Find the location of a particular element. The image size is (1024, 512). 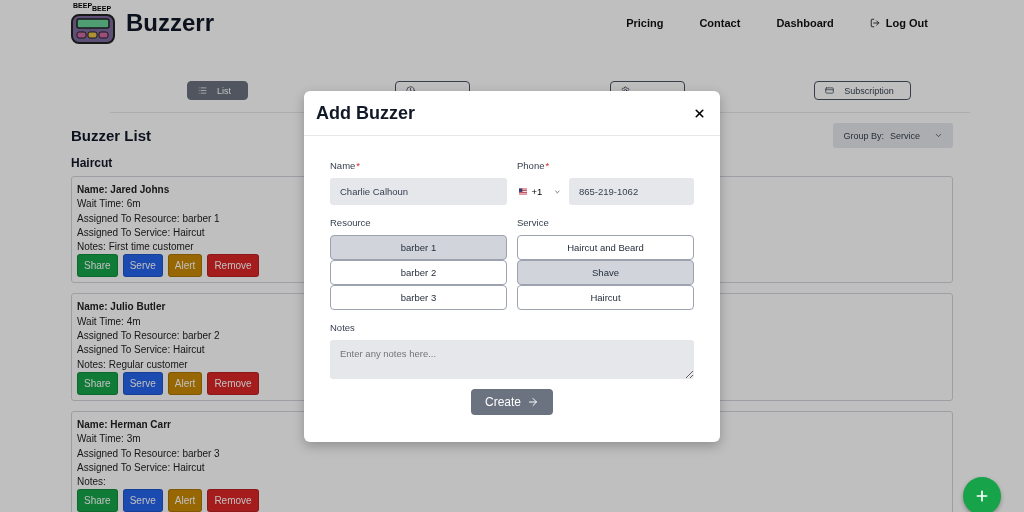

option-button: barber 3 is located at coordinates (418, 297).